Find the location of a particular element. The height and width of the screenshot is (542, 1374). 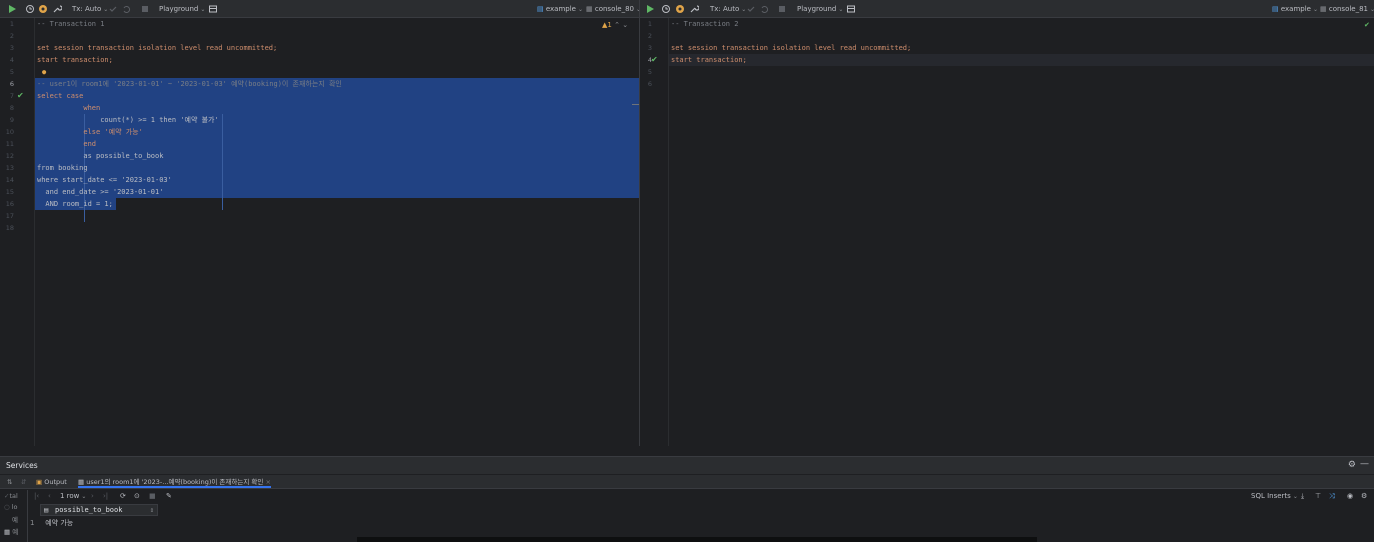

sql-inserts-dropdown: SQL Inserts ⌄ is located at coordinates (1274, 496).